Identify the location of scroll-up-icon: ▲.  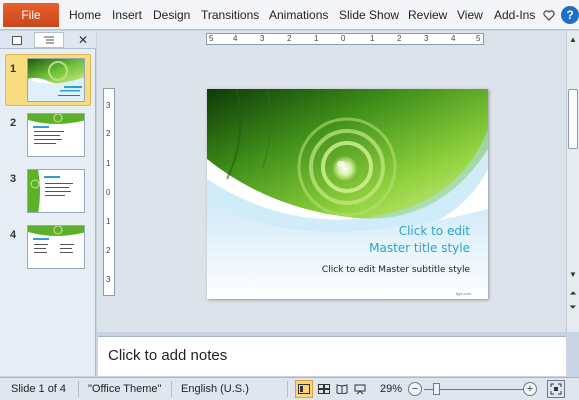
(573, 39).